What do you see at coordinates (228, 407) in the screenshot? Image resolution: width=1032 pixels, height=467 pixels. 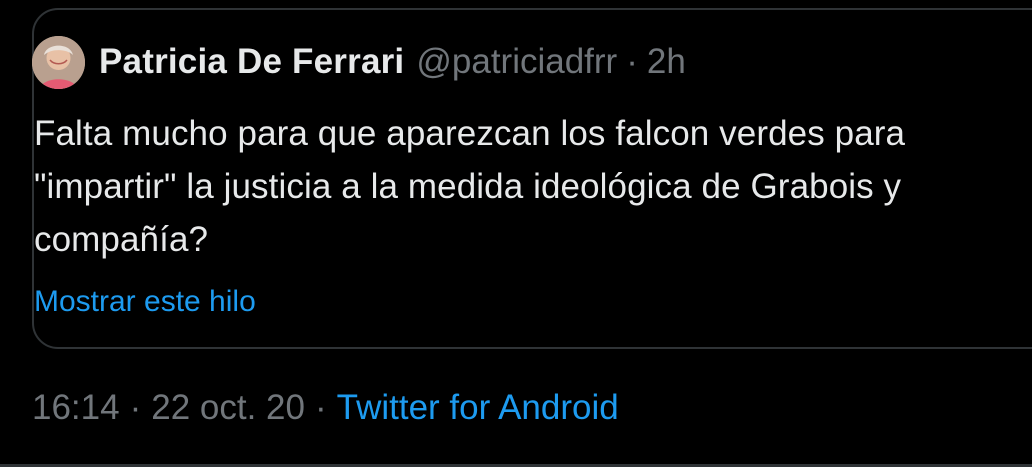 I see `tweet-date: 22 oct. 20` at bounding box center [228, 407].